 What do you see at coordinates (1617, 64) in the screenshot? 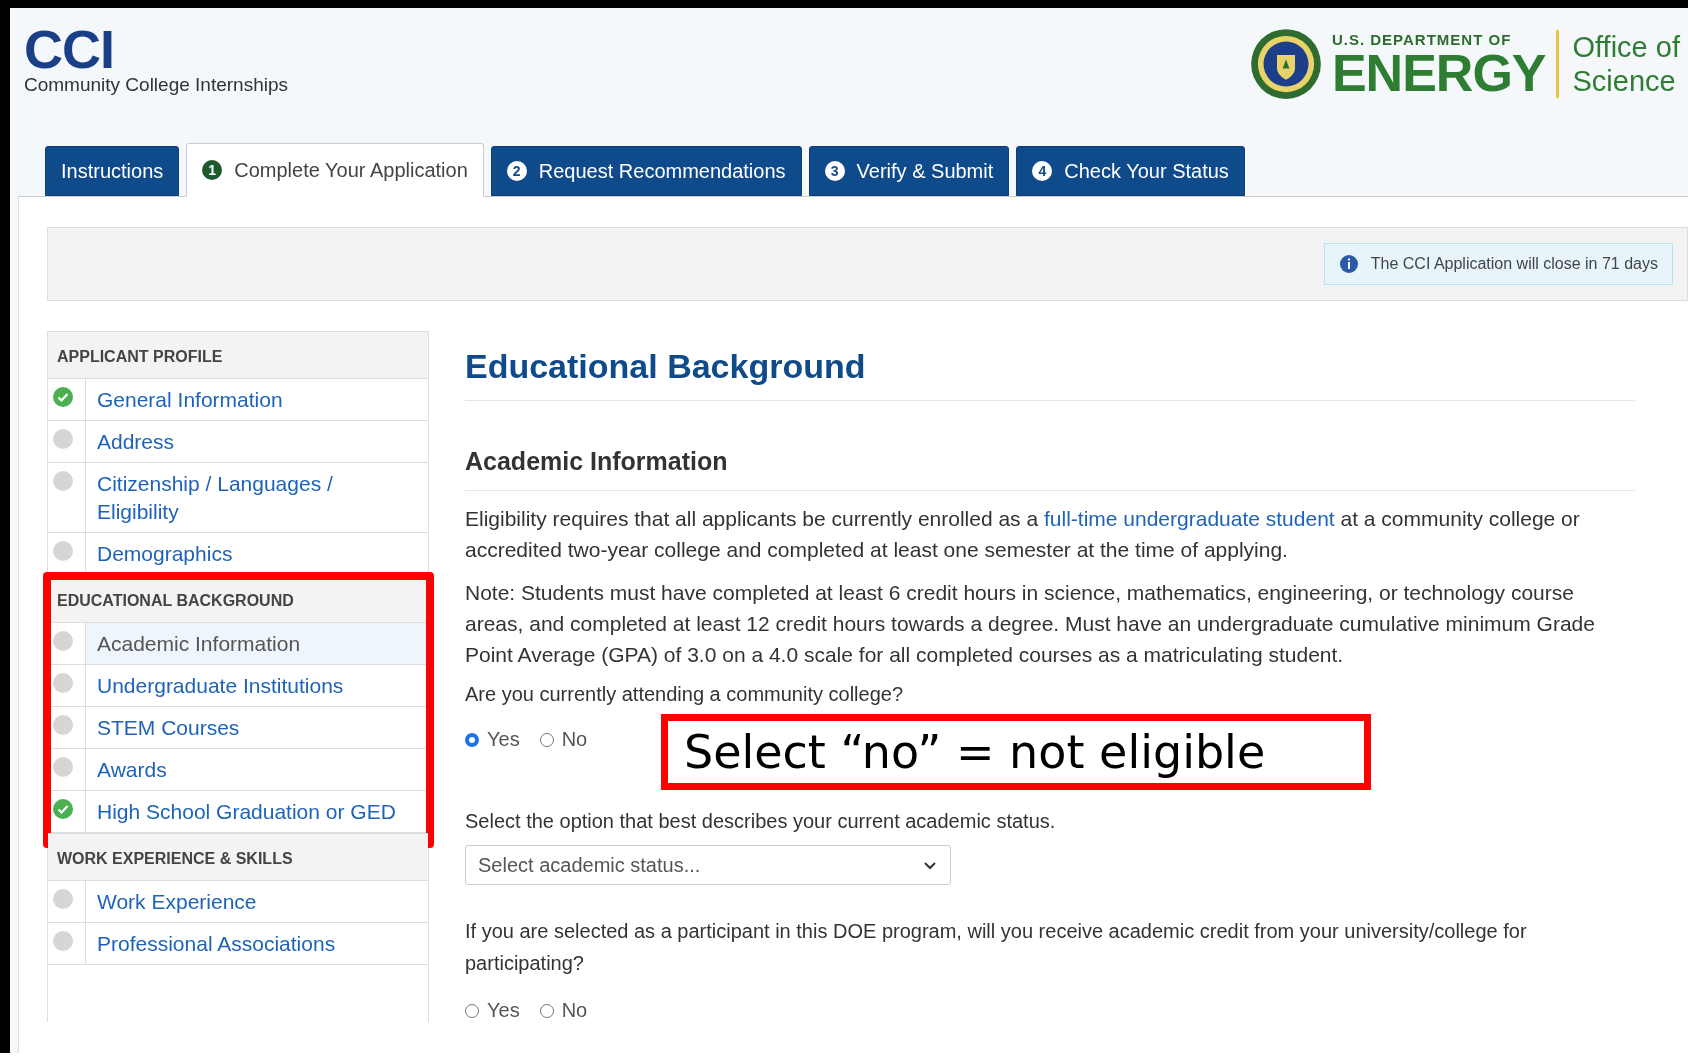
I see `office-name: Office of Science` at bounding box center [1617, 64].